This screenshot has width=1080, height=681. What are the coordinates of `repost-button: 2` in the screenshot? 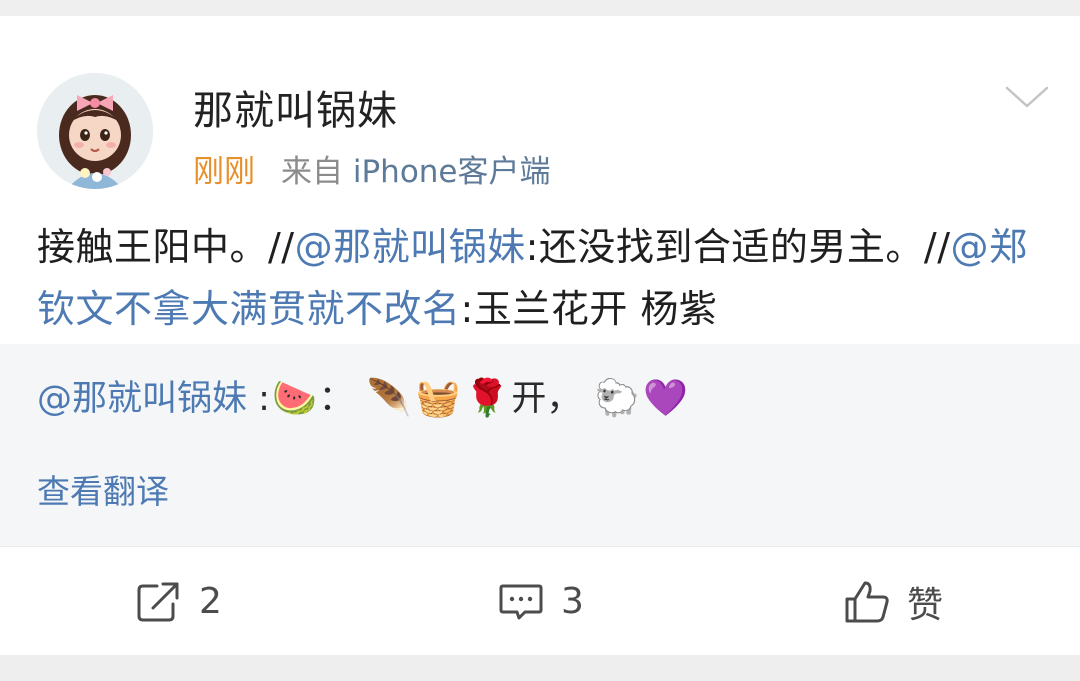 It's located at (178, 601).